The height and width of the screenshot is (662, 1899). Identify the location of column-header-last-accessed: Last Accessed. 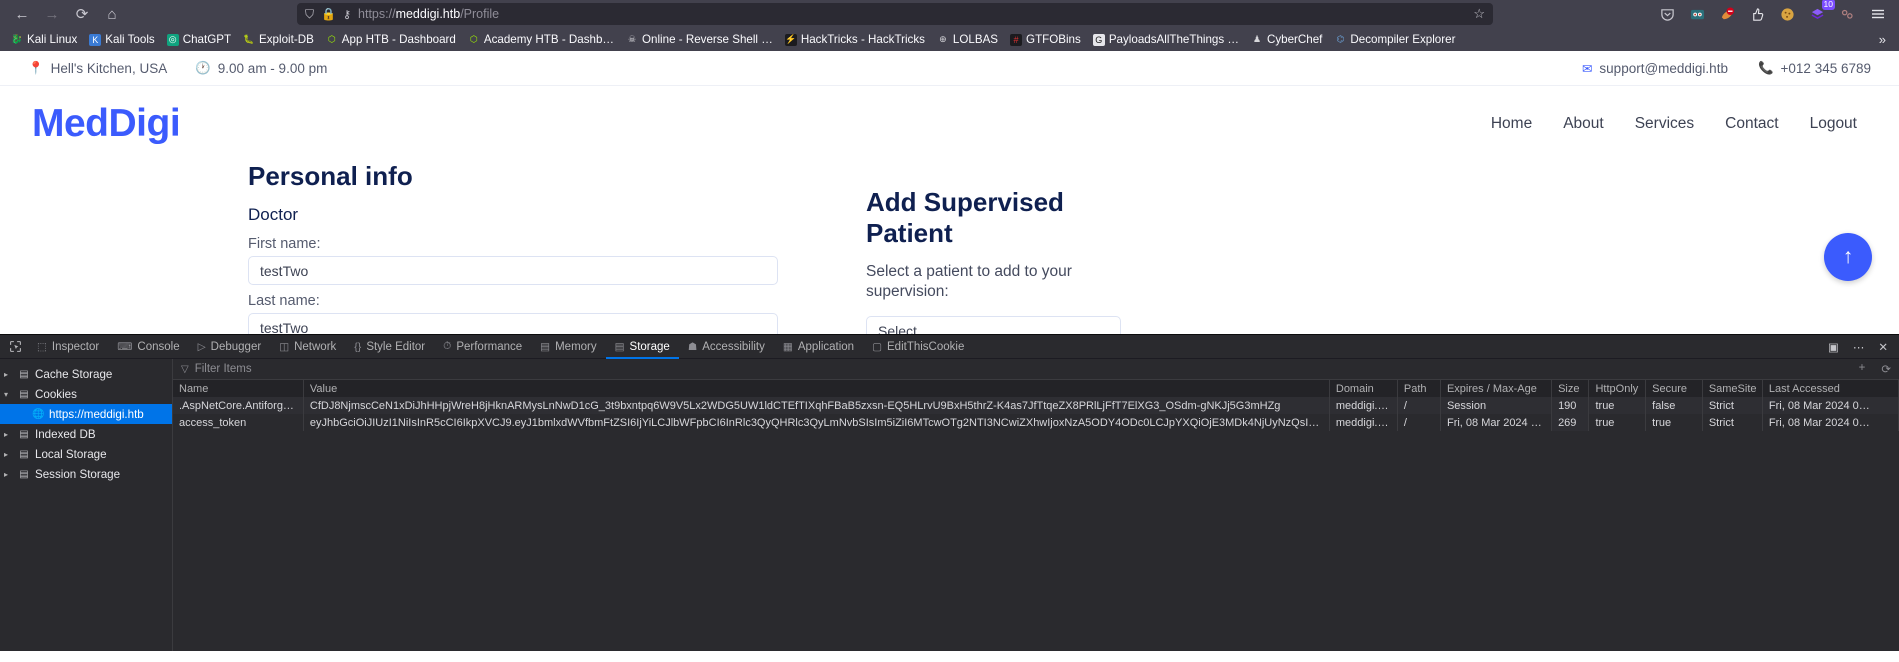
(1830, 388).